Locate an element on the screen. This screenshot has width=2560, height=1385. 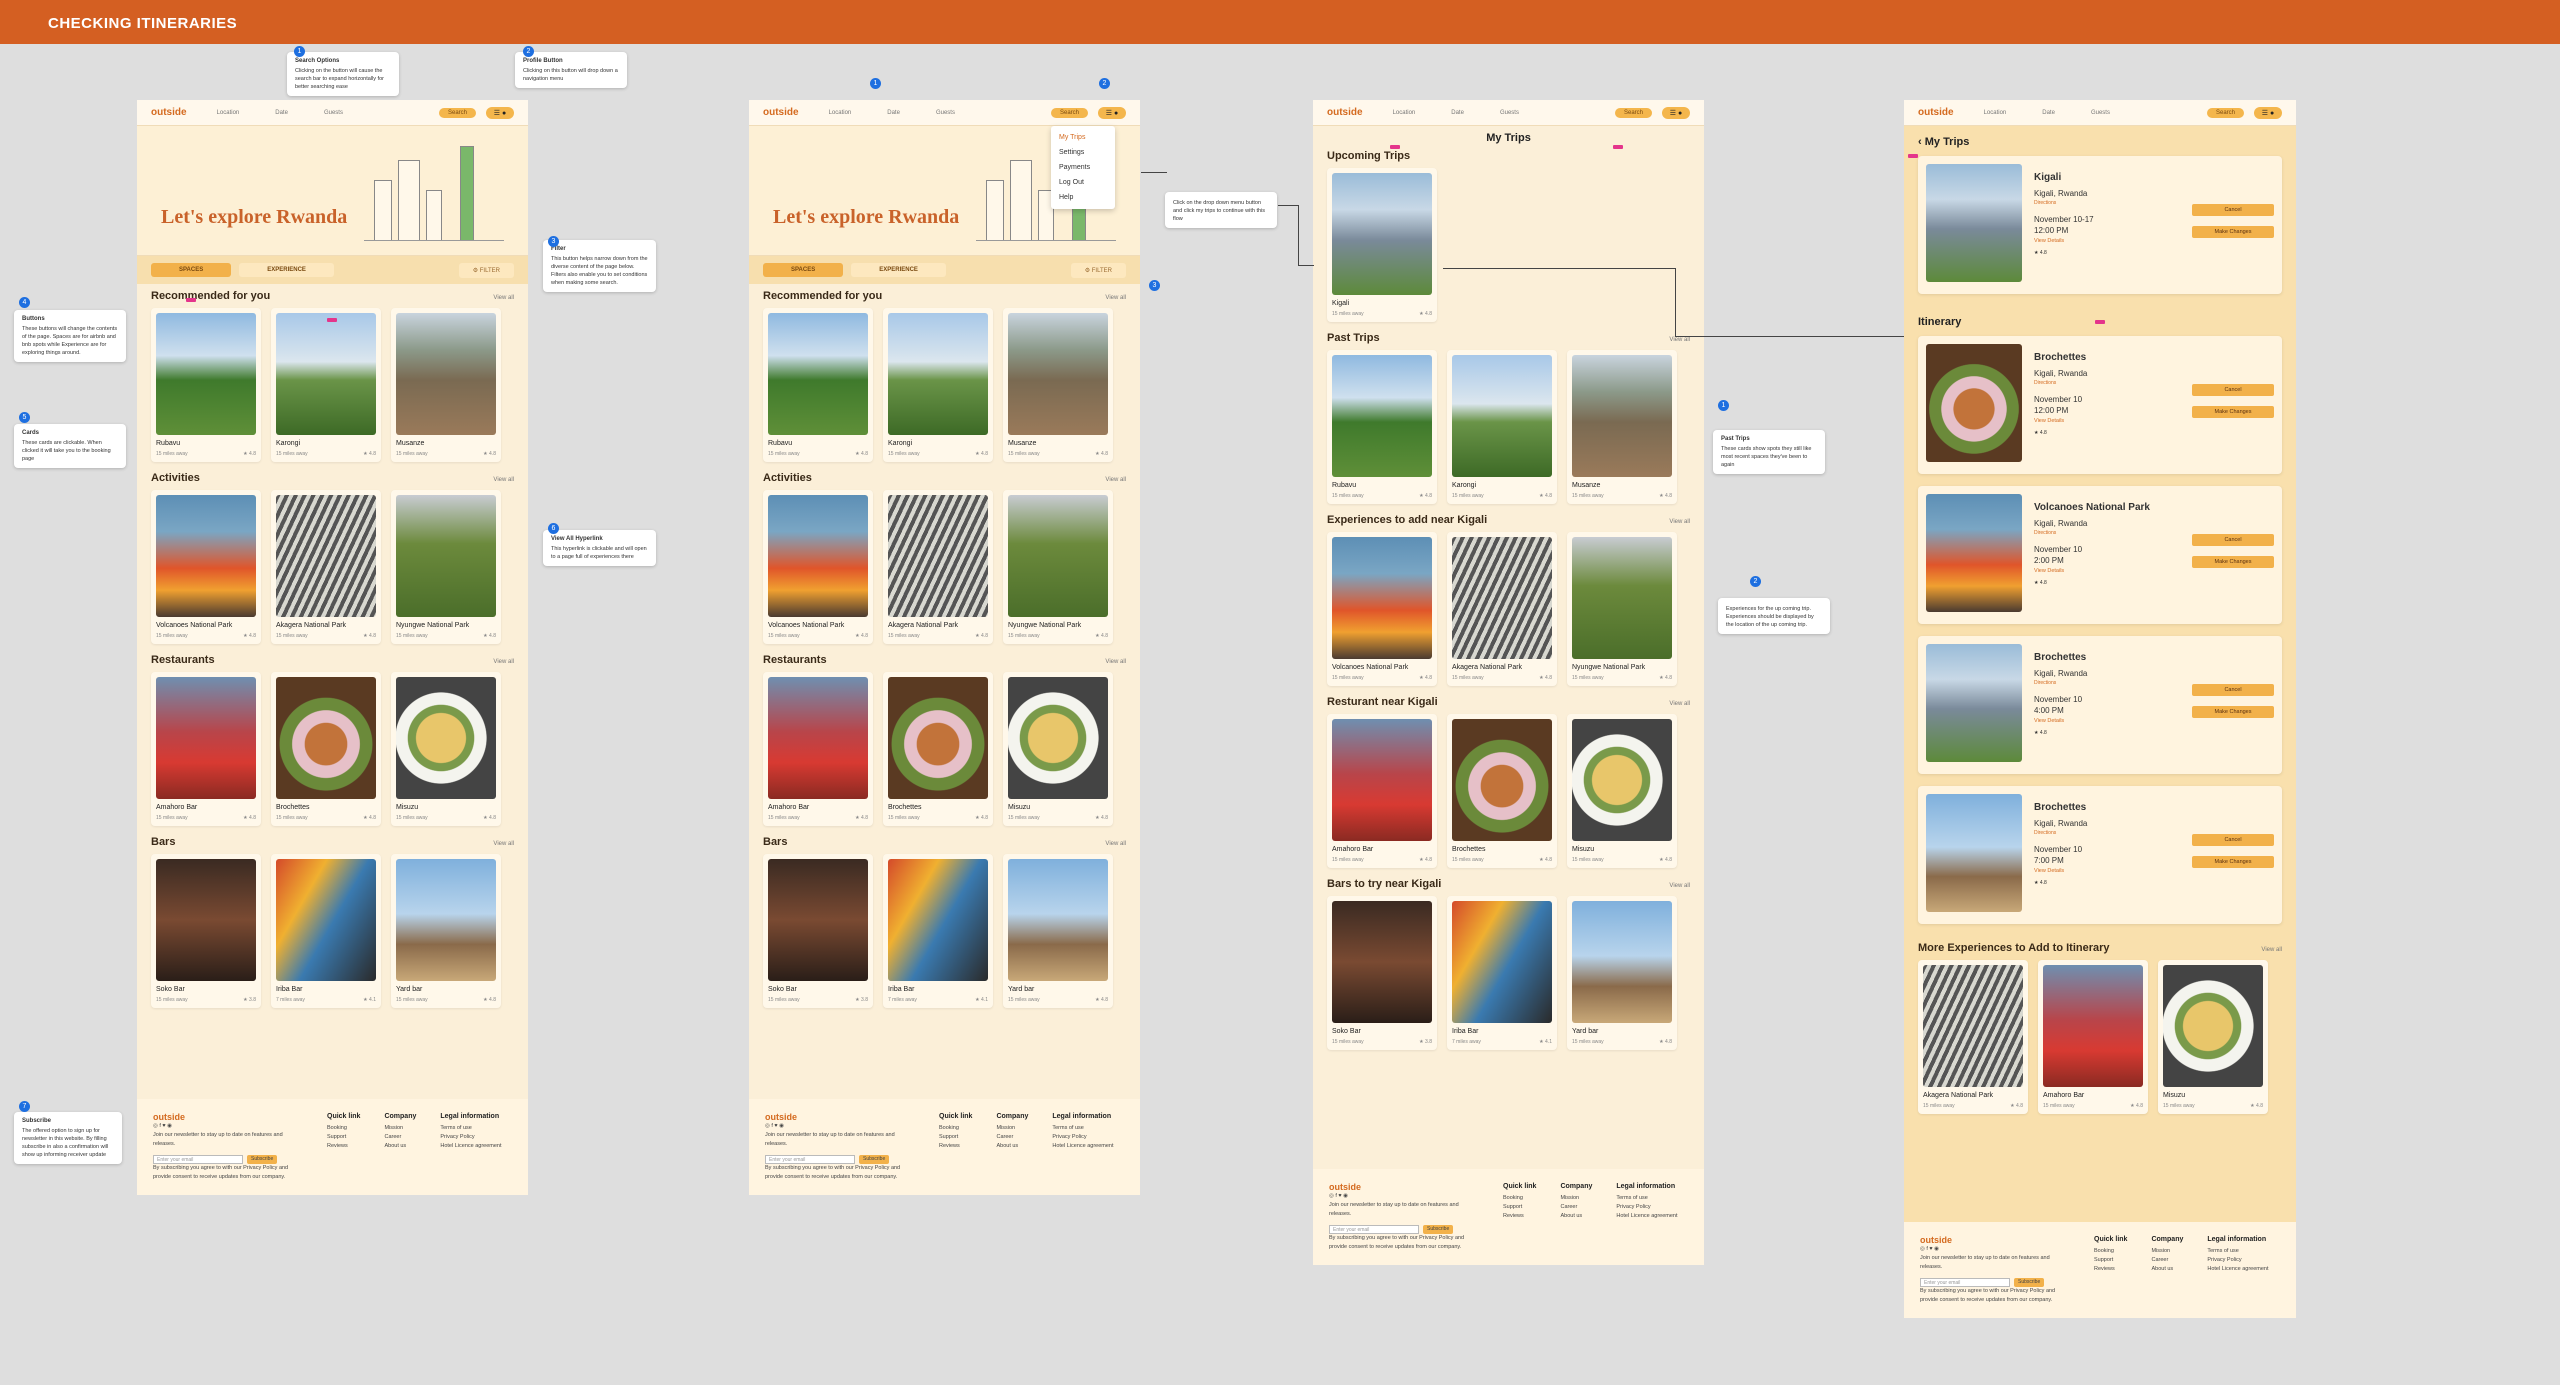
menu-item-help: Help is located at coordinates (1083, 197).